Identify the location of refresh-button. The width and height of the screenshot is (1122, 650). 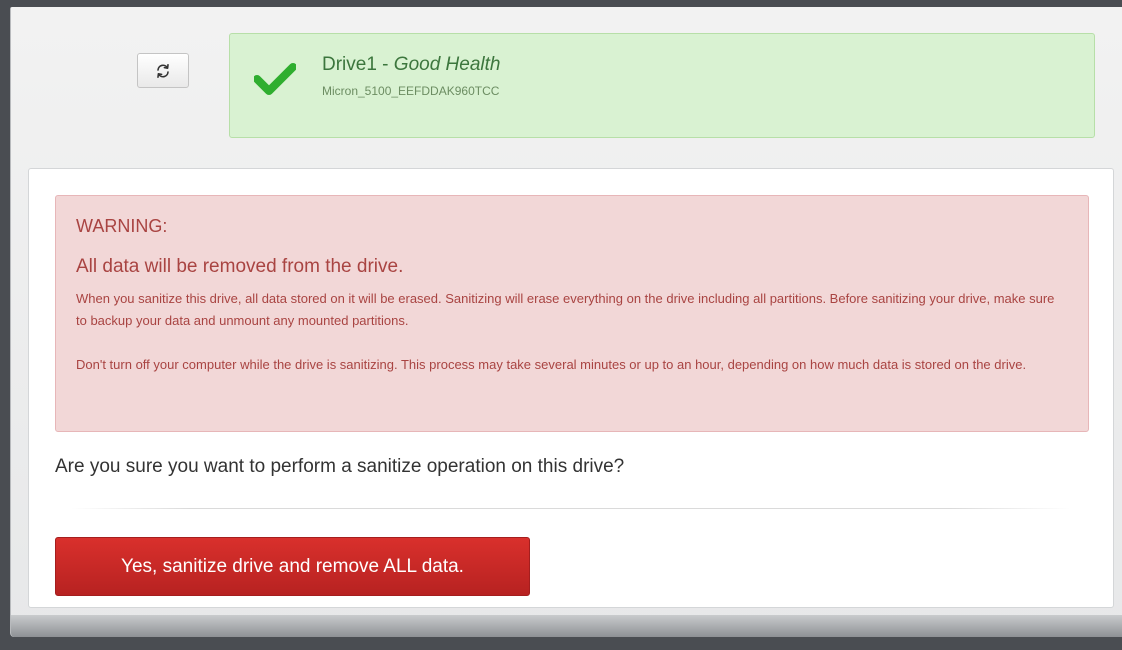
(163, 70).